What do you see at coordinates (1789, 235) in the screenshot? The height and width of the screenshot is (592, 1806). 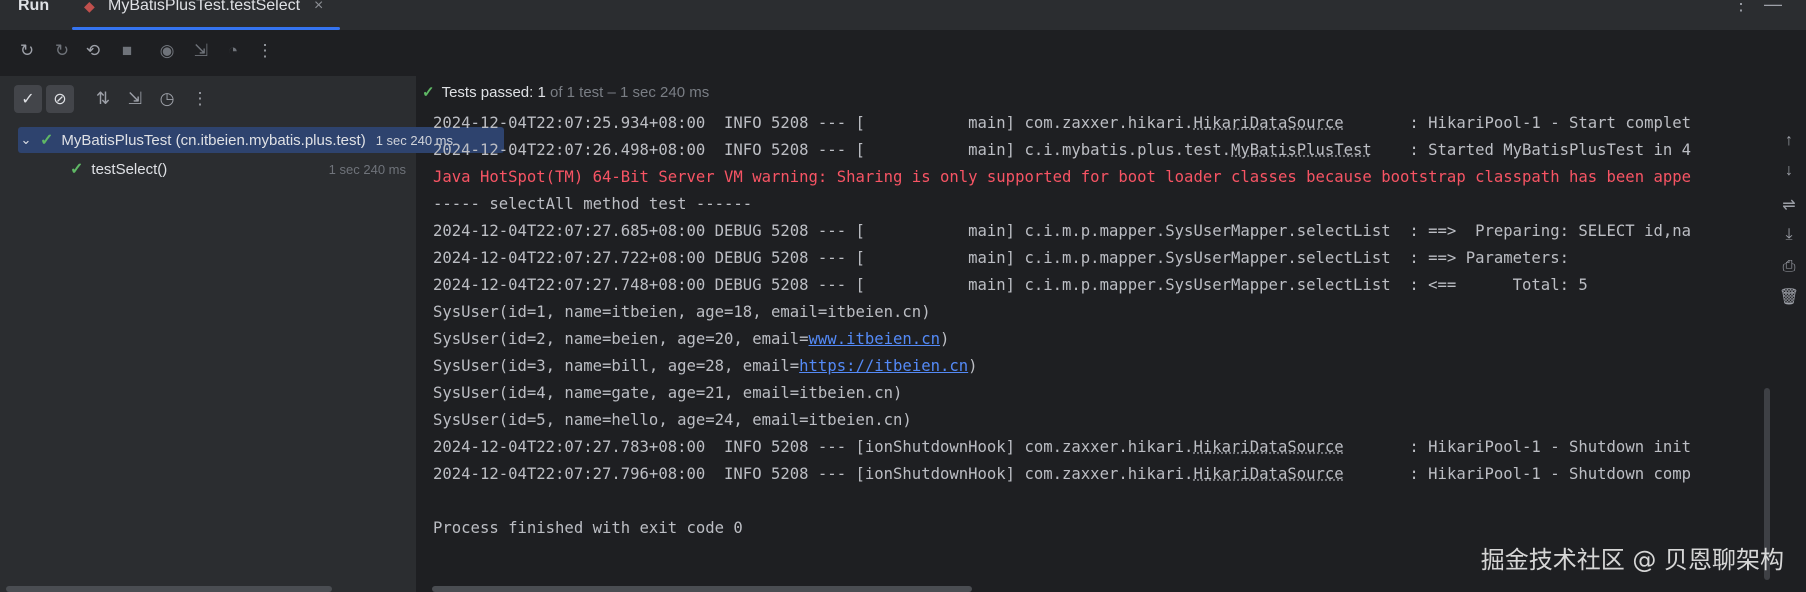 I see `scroll-to-end-icon: ⤓` at bounding box center [1789, 235].